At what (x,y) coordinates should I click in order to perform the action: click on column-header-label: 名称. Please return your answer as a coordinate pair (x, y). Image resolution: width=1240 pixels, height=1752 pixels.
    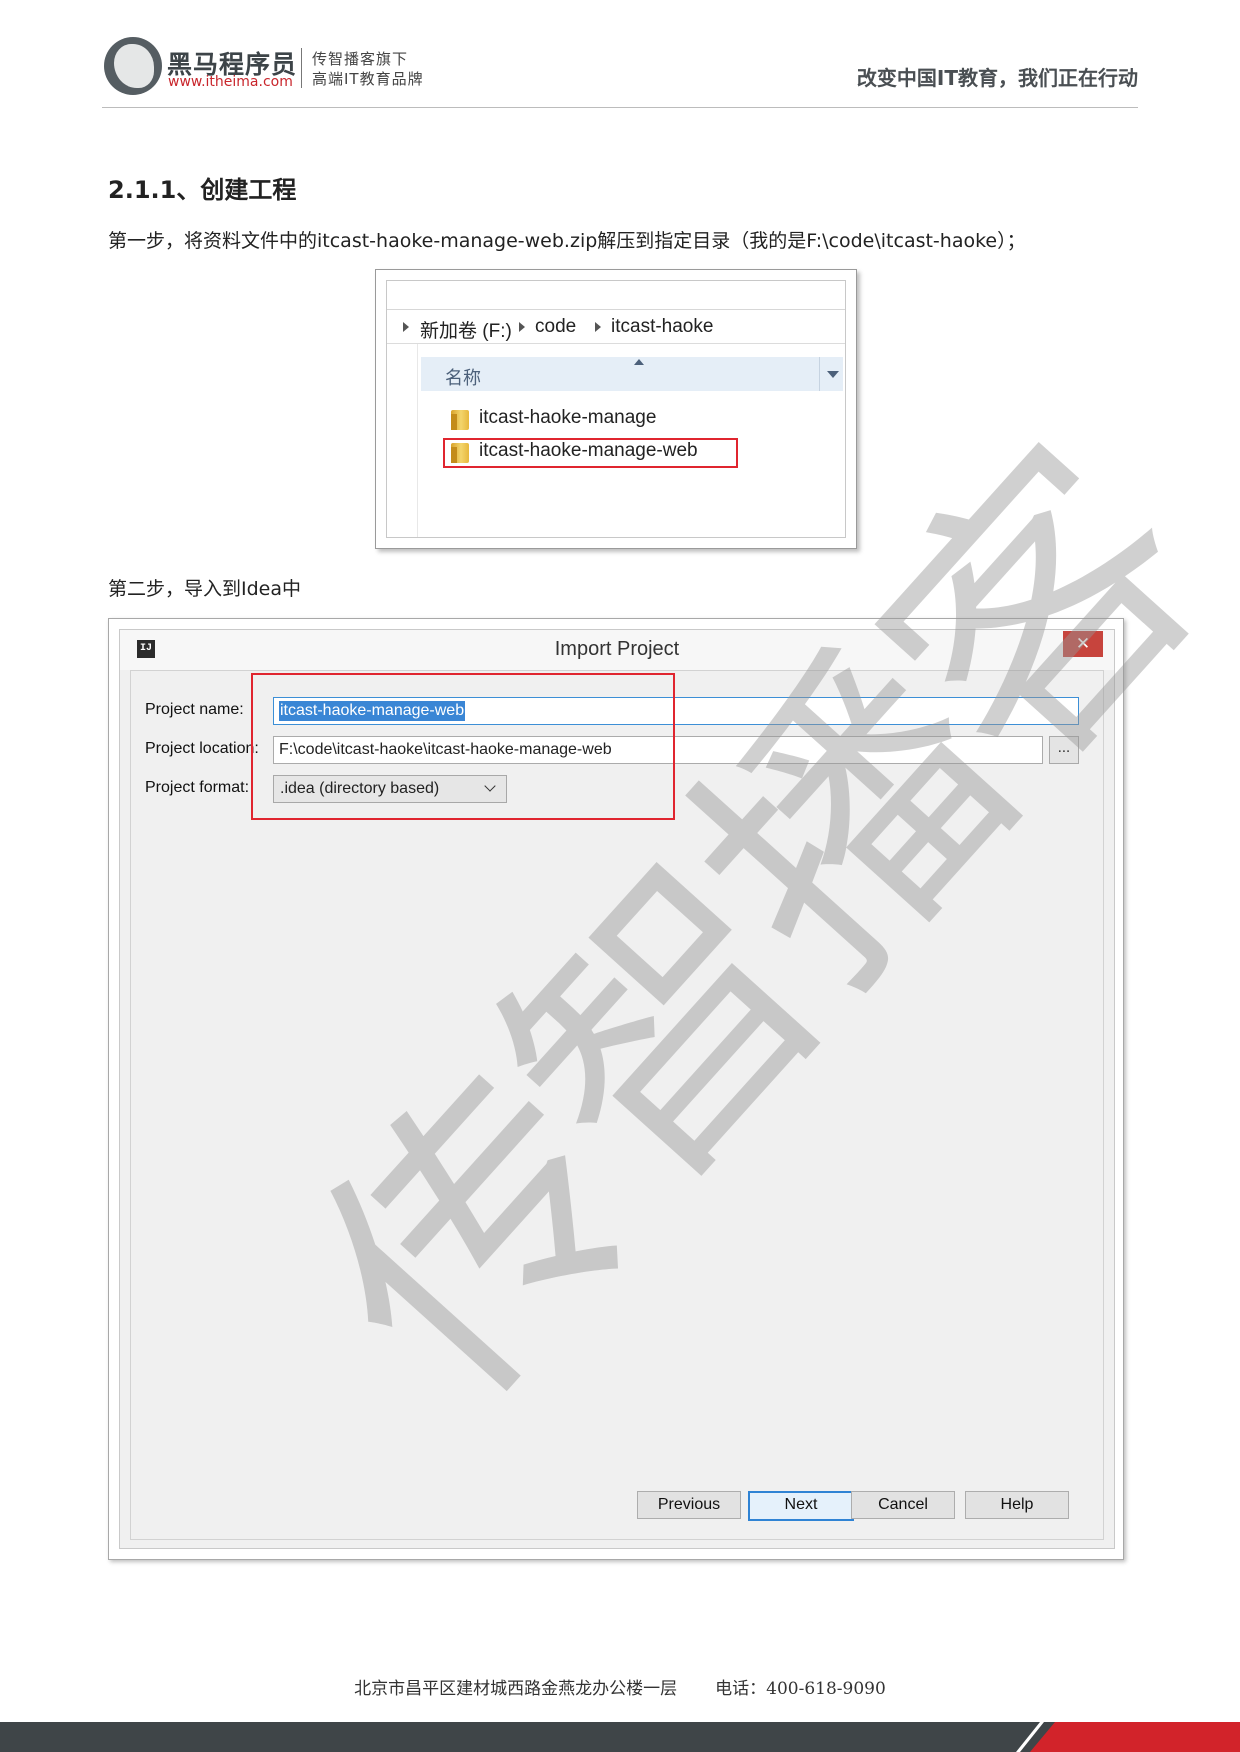
    Looking at the image, I should click on (463, 378).